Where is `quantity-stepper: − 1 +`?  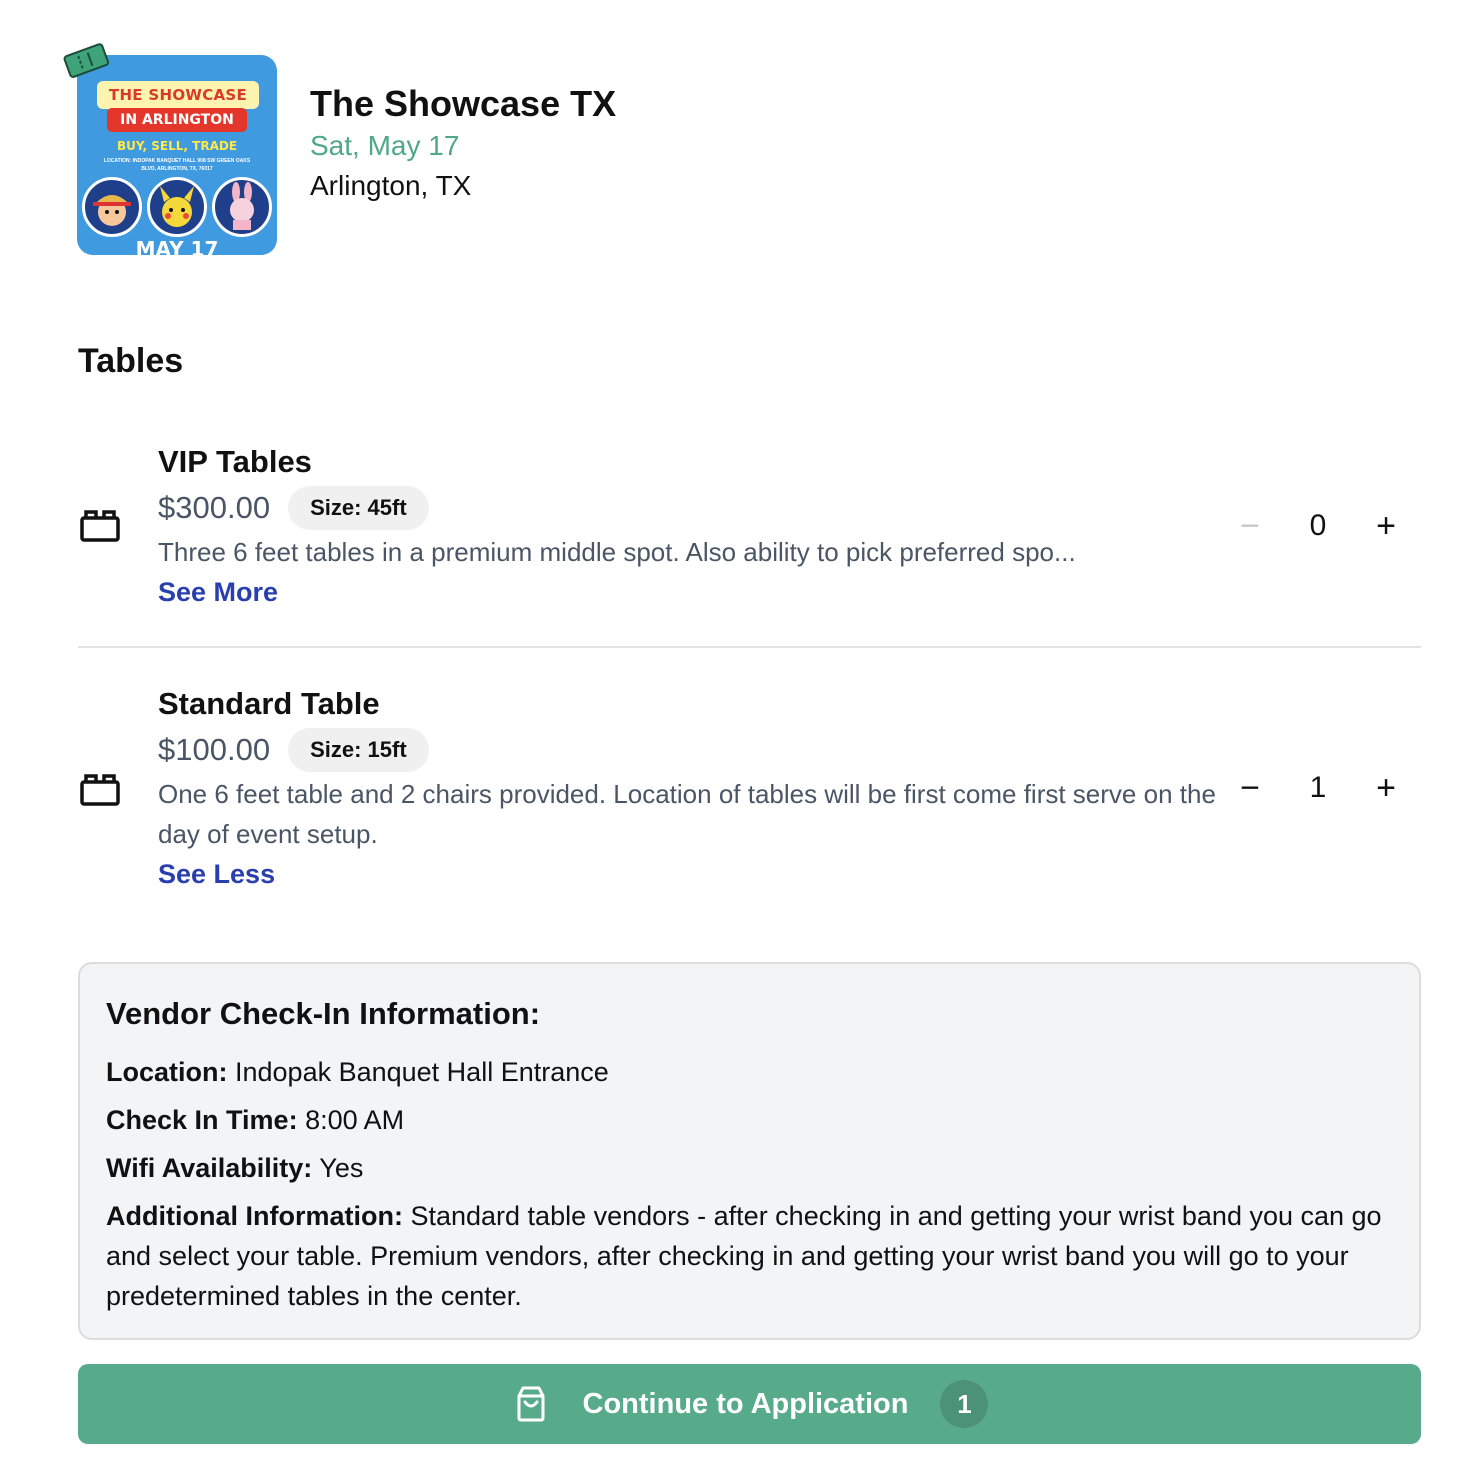
quantity-stepper: − 1 + is located at coordinates (1318, 788).